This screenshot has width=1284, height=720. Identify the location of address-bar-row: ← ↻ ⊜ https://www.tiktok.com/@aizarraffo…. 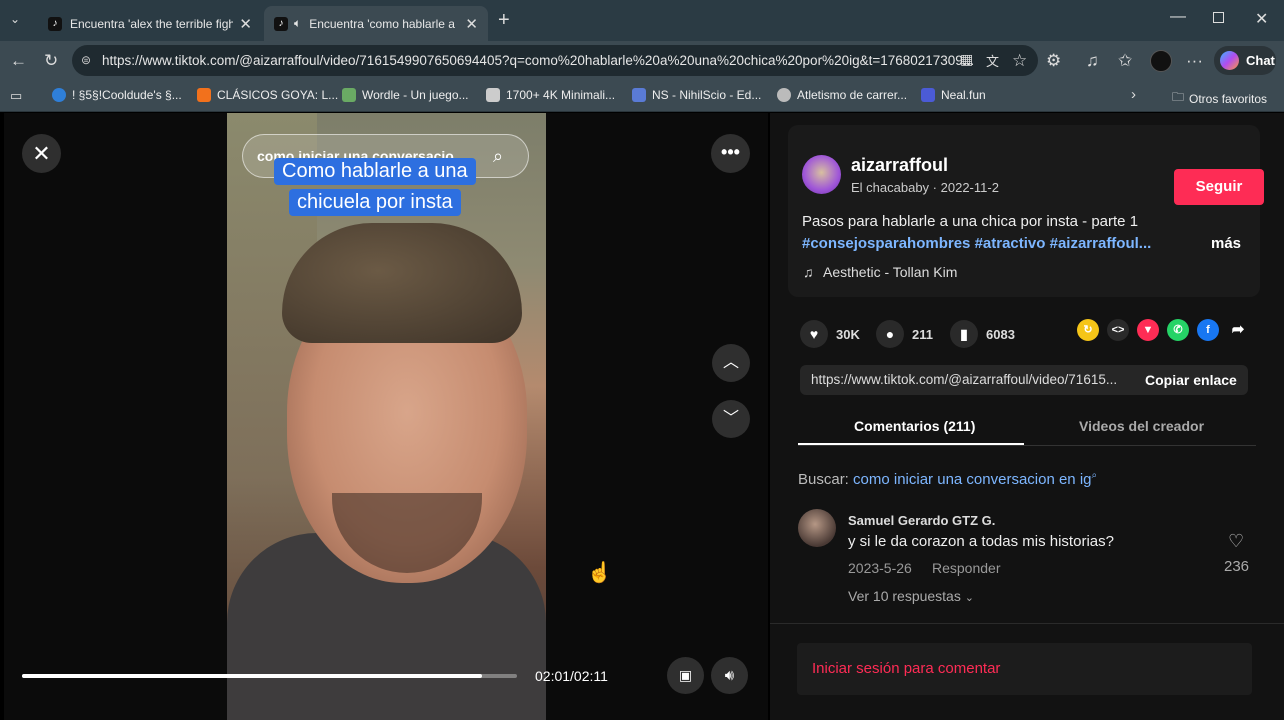
(642, 60).